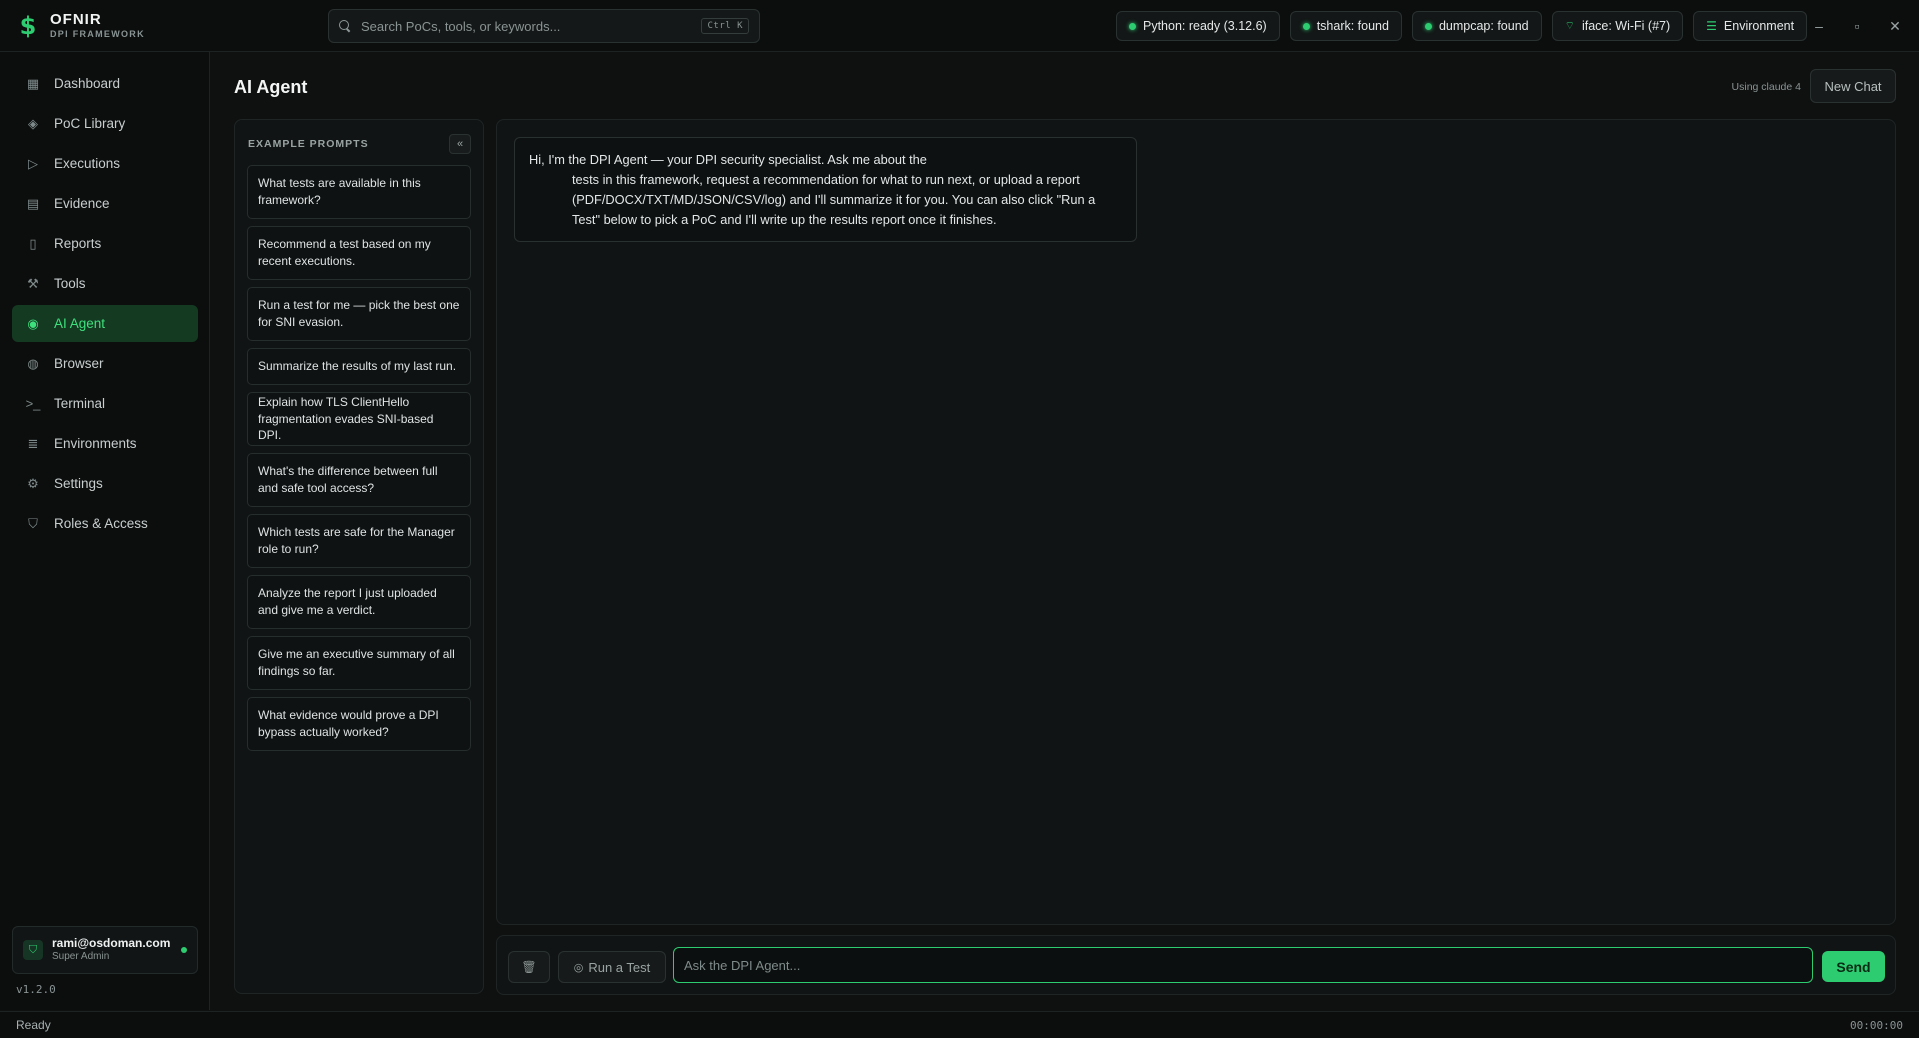  I want to click on app-version: v1.2.0, so click(36, 989).